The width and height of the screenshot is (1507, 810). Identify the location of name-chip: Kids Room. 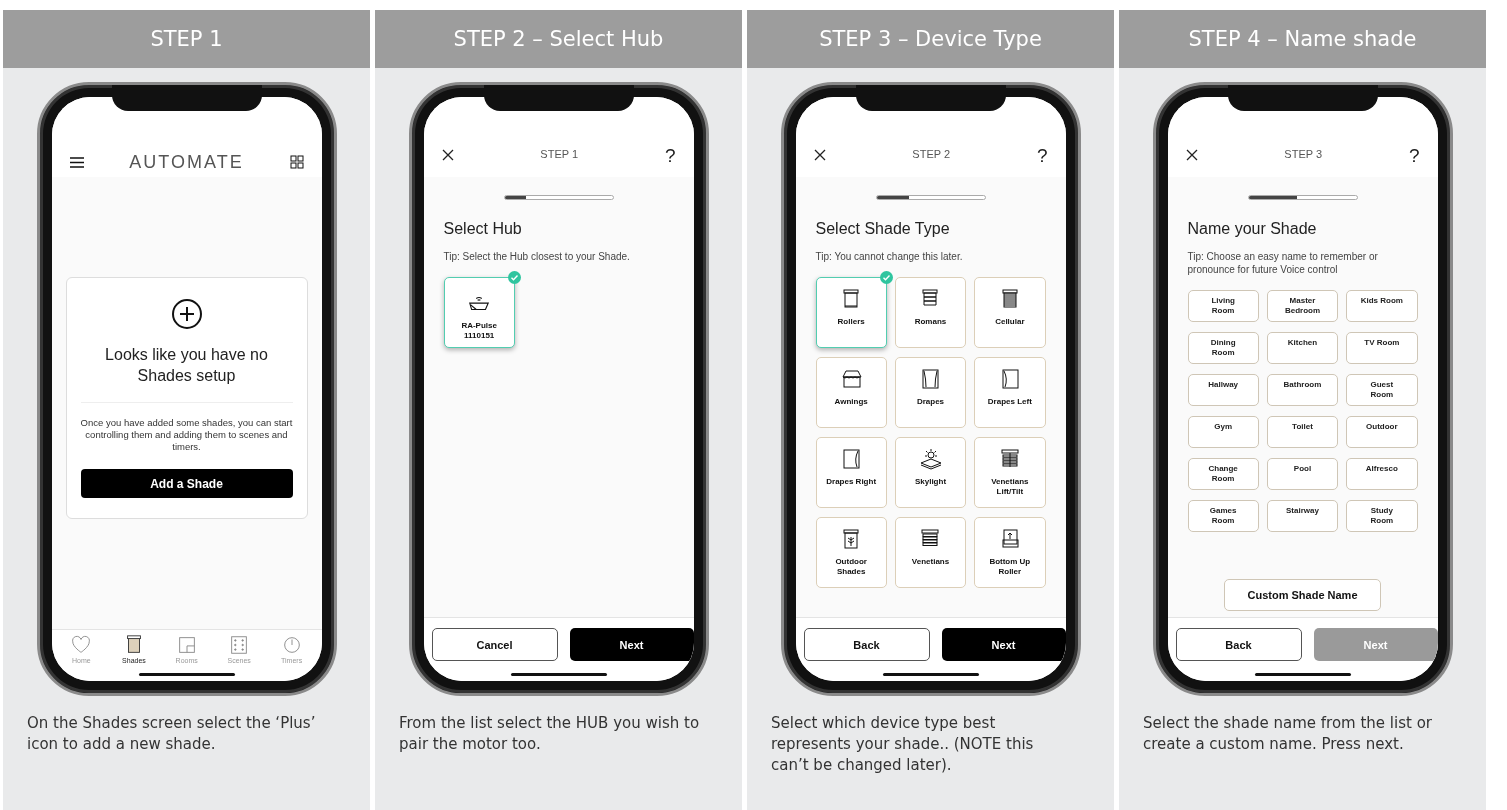
(1382, 306).